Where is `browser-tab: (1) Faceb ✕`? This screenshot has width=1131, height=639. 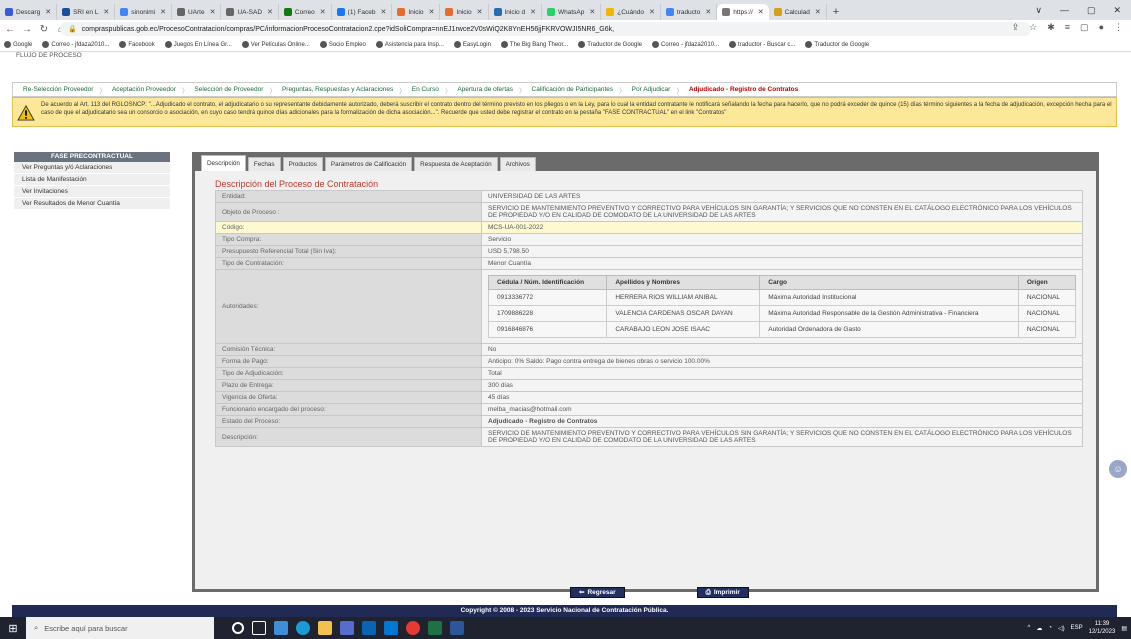 browser-tab: (1) Faceb ✕ is located at coordinates (362, 12).